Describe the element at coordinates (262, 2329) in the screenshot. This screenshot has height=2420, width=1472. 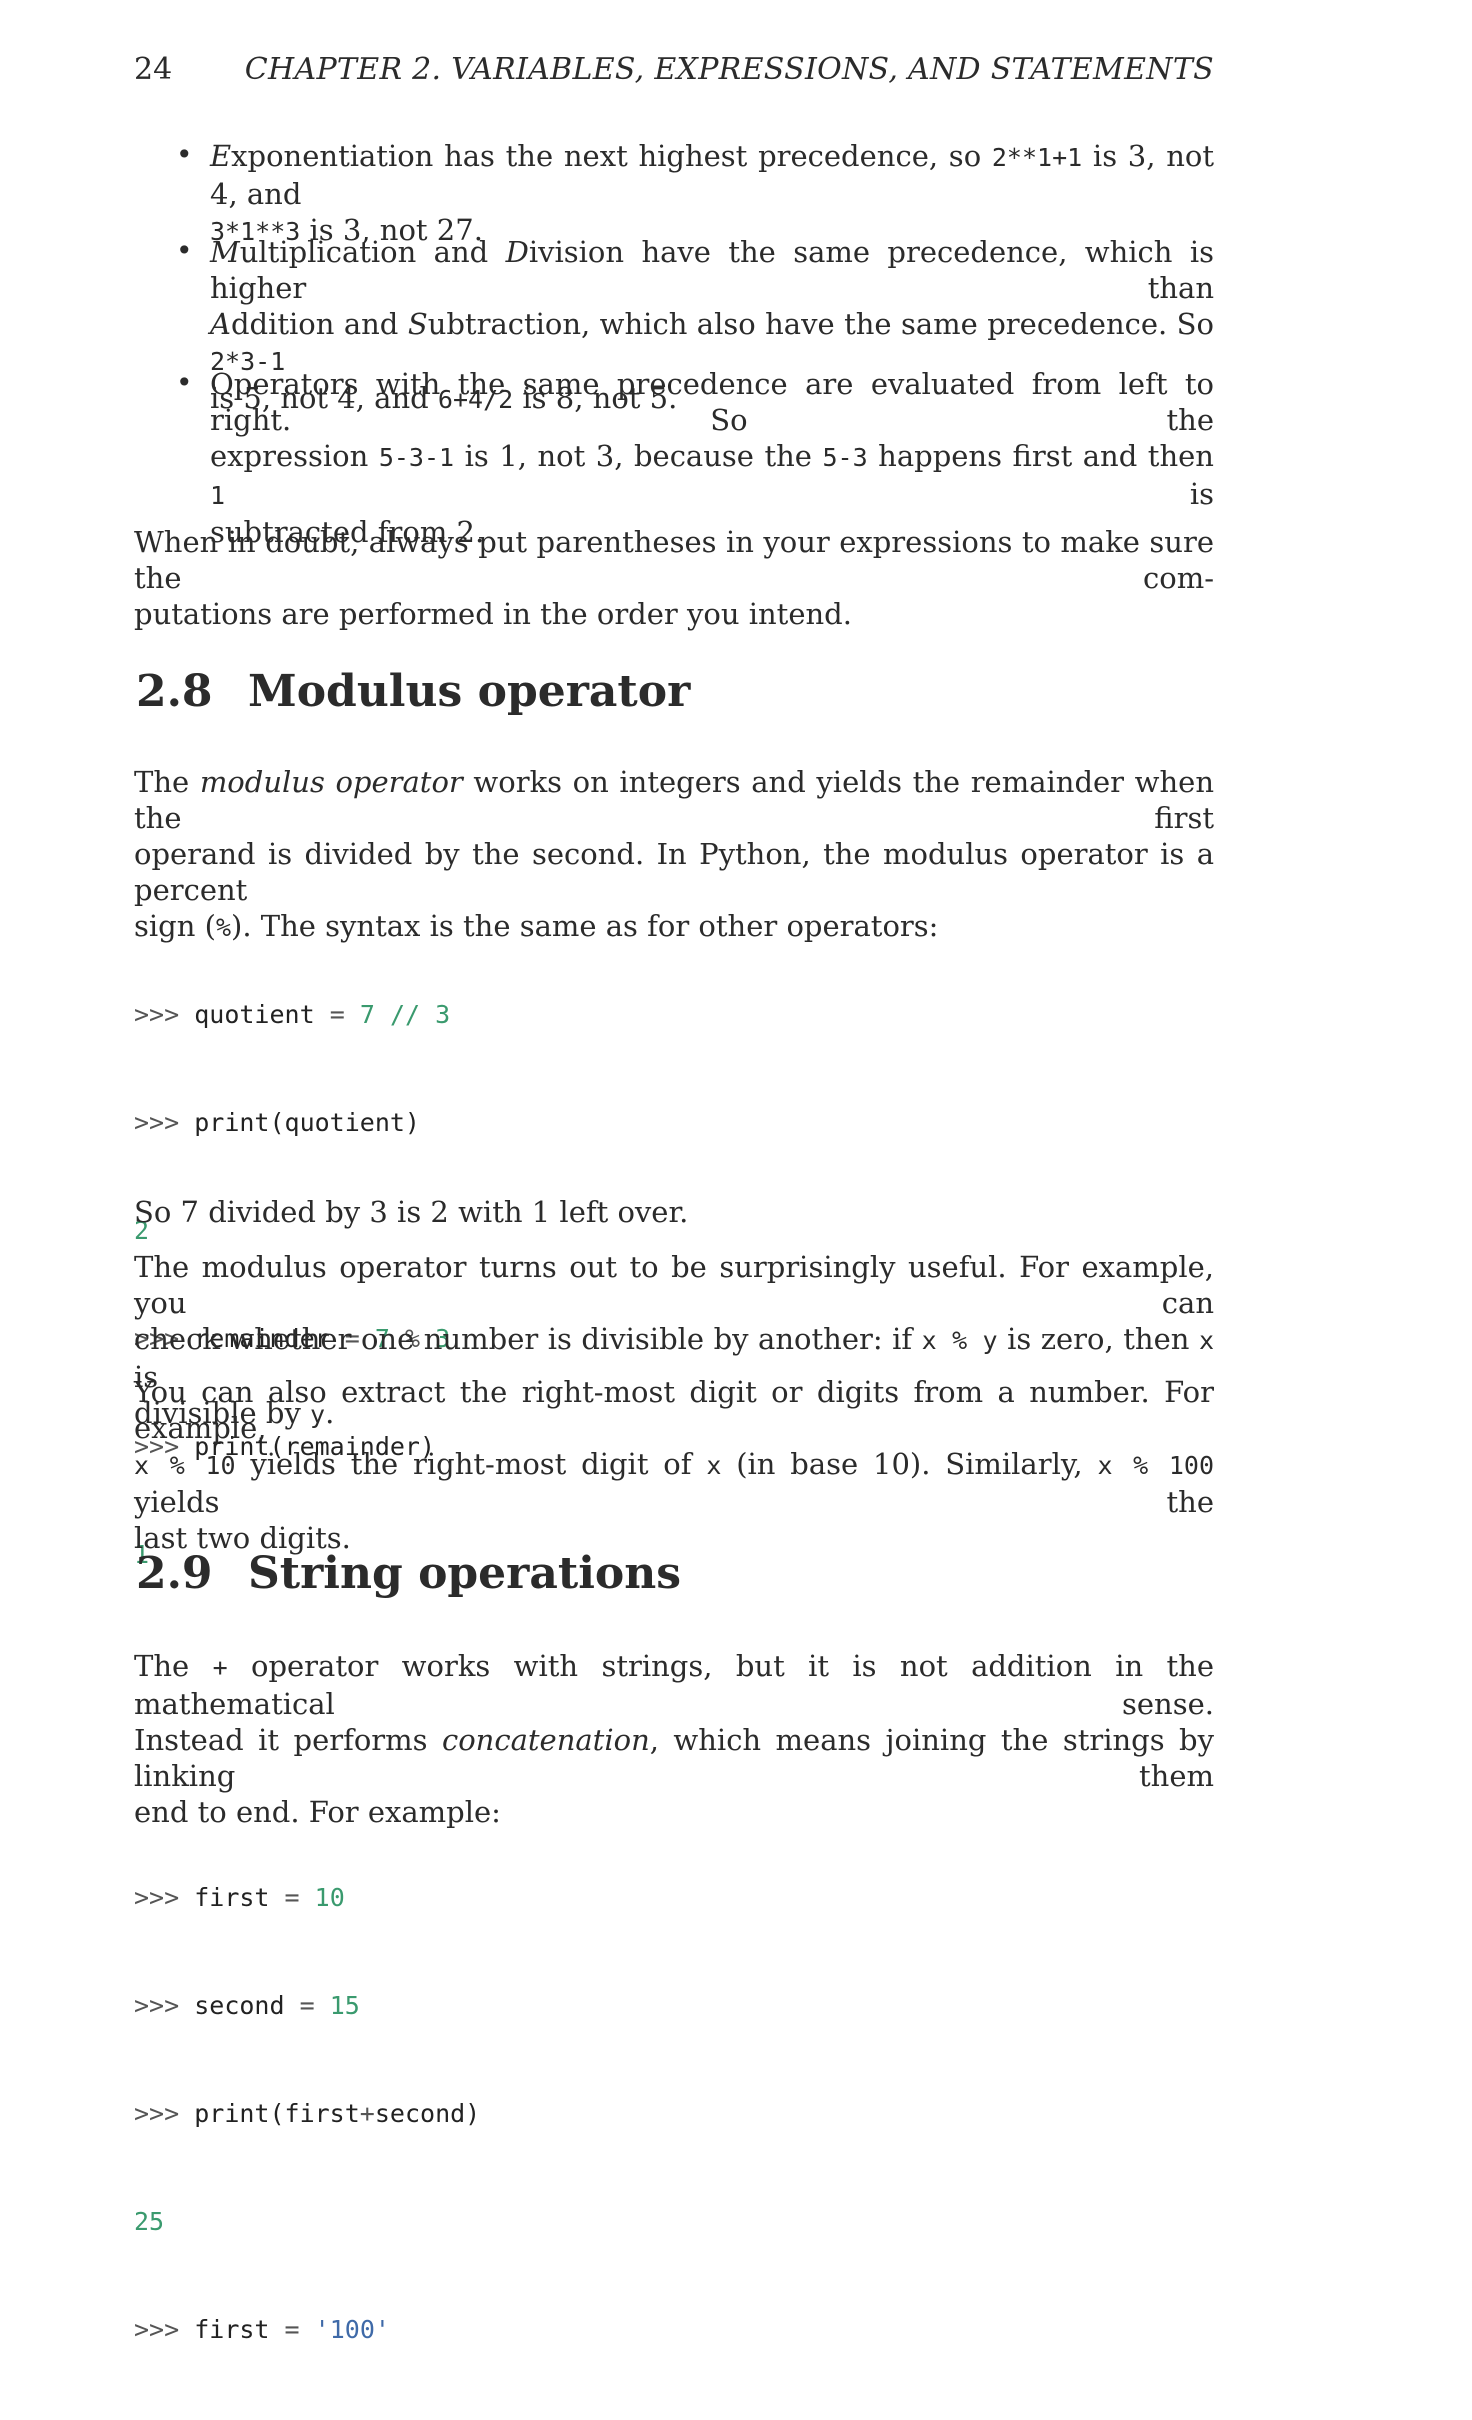
I see `code-line: >>> first = '100'` at that location.